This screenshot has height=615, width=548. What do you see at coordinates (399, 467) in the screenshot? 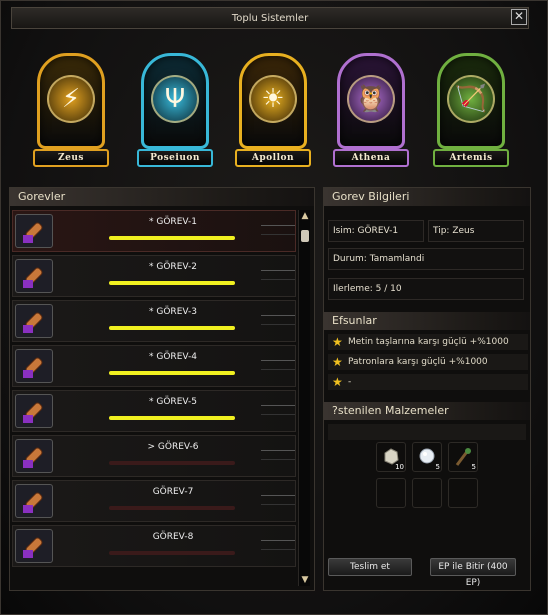
I see `material-count: 10` at bounding box center [399, 467].